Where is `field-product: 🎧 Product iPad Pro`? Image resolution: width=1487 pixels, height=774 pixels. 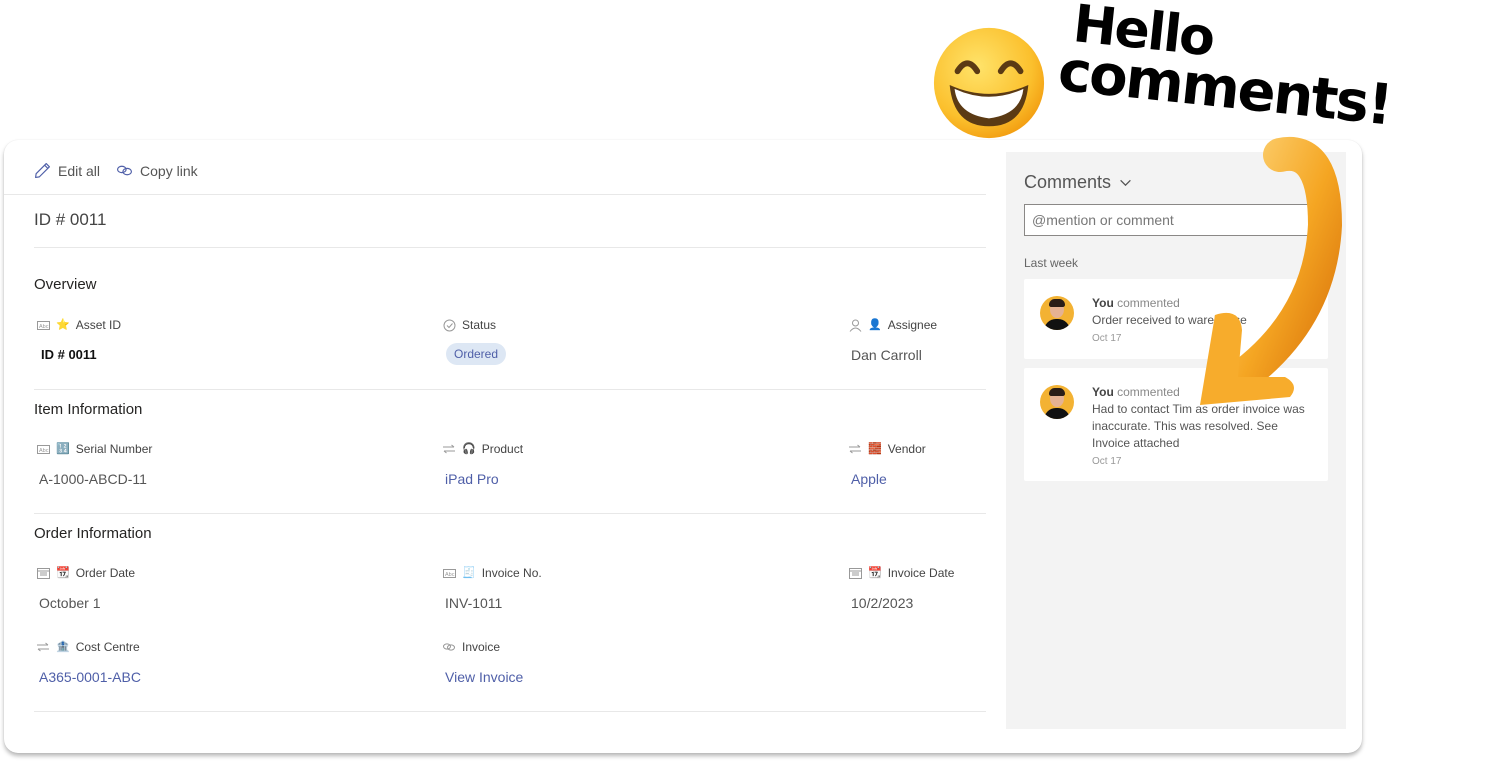
field-product: 🎧 Product iPad Pro is located at coordinates (592, 464).